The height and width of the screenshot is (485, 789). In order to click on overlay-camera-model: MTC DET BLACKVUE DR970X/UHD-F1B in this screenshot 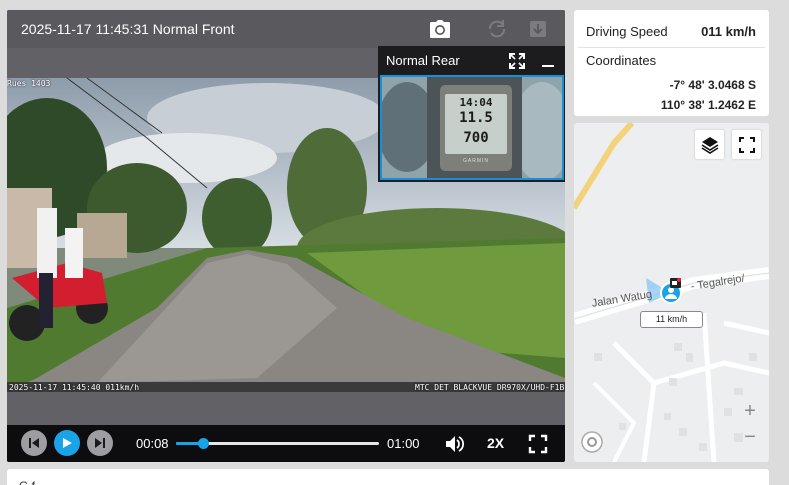, I will do `click(490, 387)`.